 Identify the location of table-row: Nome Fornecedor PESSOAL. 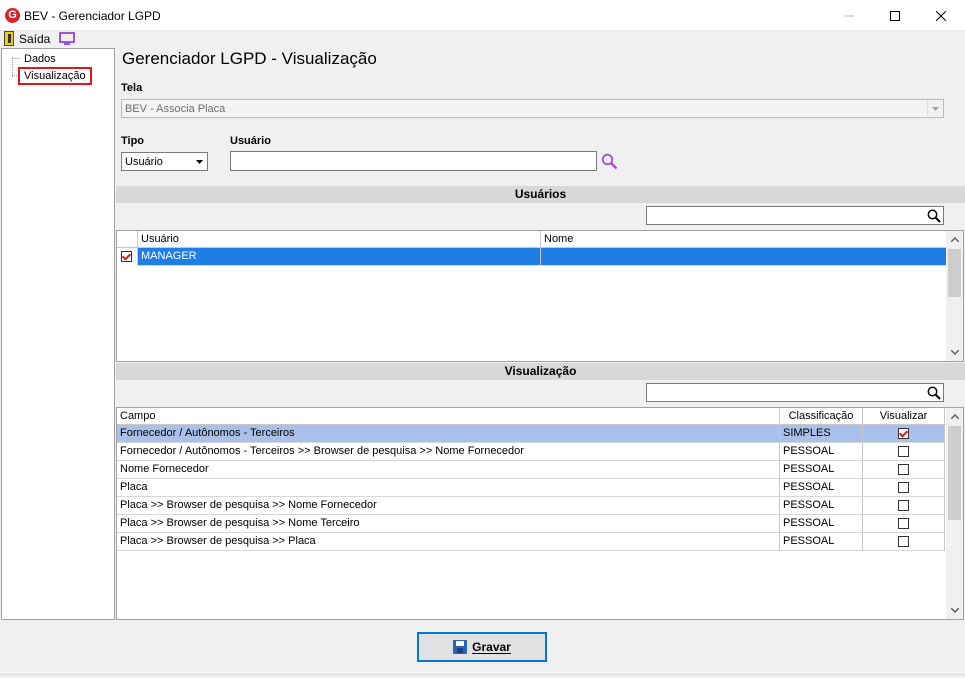
(531, 470).